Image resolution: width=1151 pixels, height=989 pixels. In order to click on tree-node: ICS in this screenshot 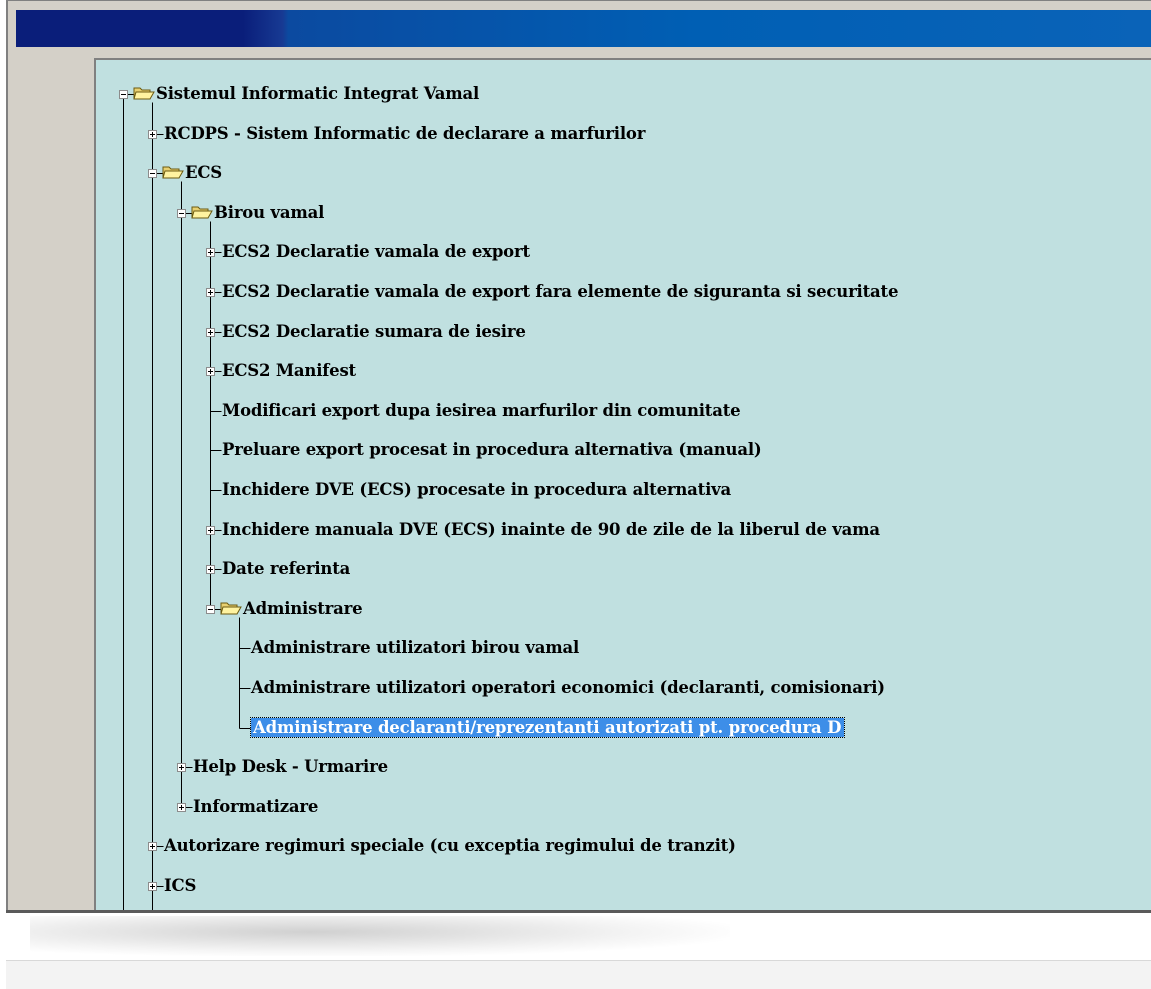, I will do `click(180, 886)`.